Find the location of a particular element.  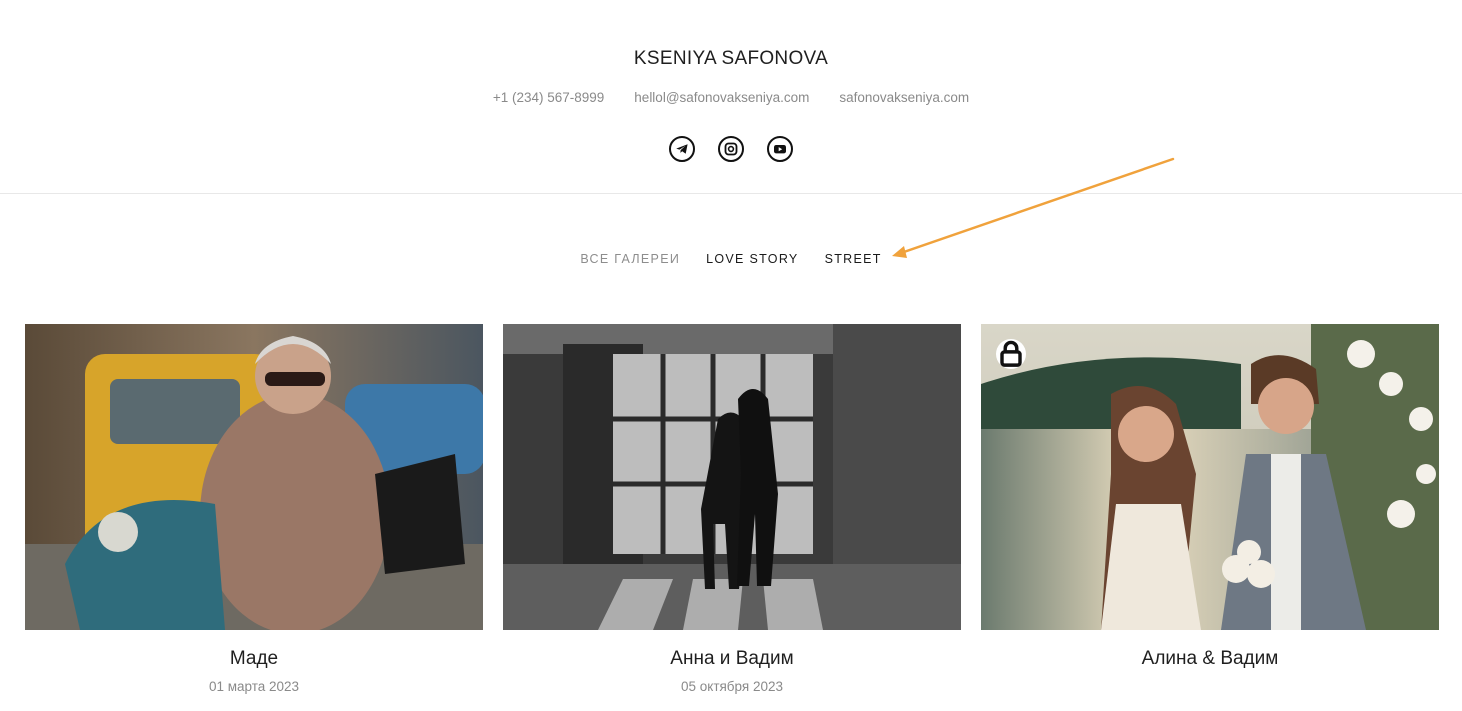

filter-street: STREET is located at coordinates (853, 259).